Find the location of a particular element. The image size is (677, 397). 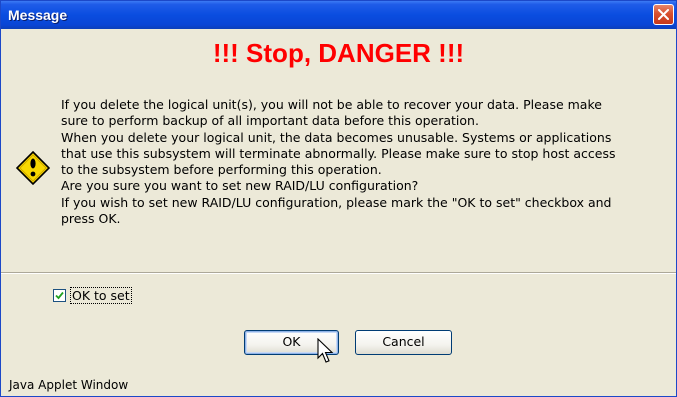

applet-status-text: Java Applet Window is located at coordinates (69, 385).